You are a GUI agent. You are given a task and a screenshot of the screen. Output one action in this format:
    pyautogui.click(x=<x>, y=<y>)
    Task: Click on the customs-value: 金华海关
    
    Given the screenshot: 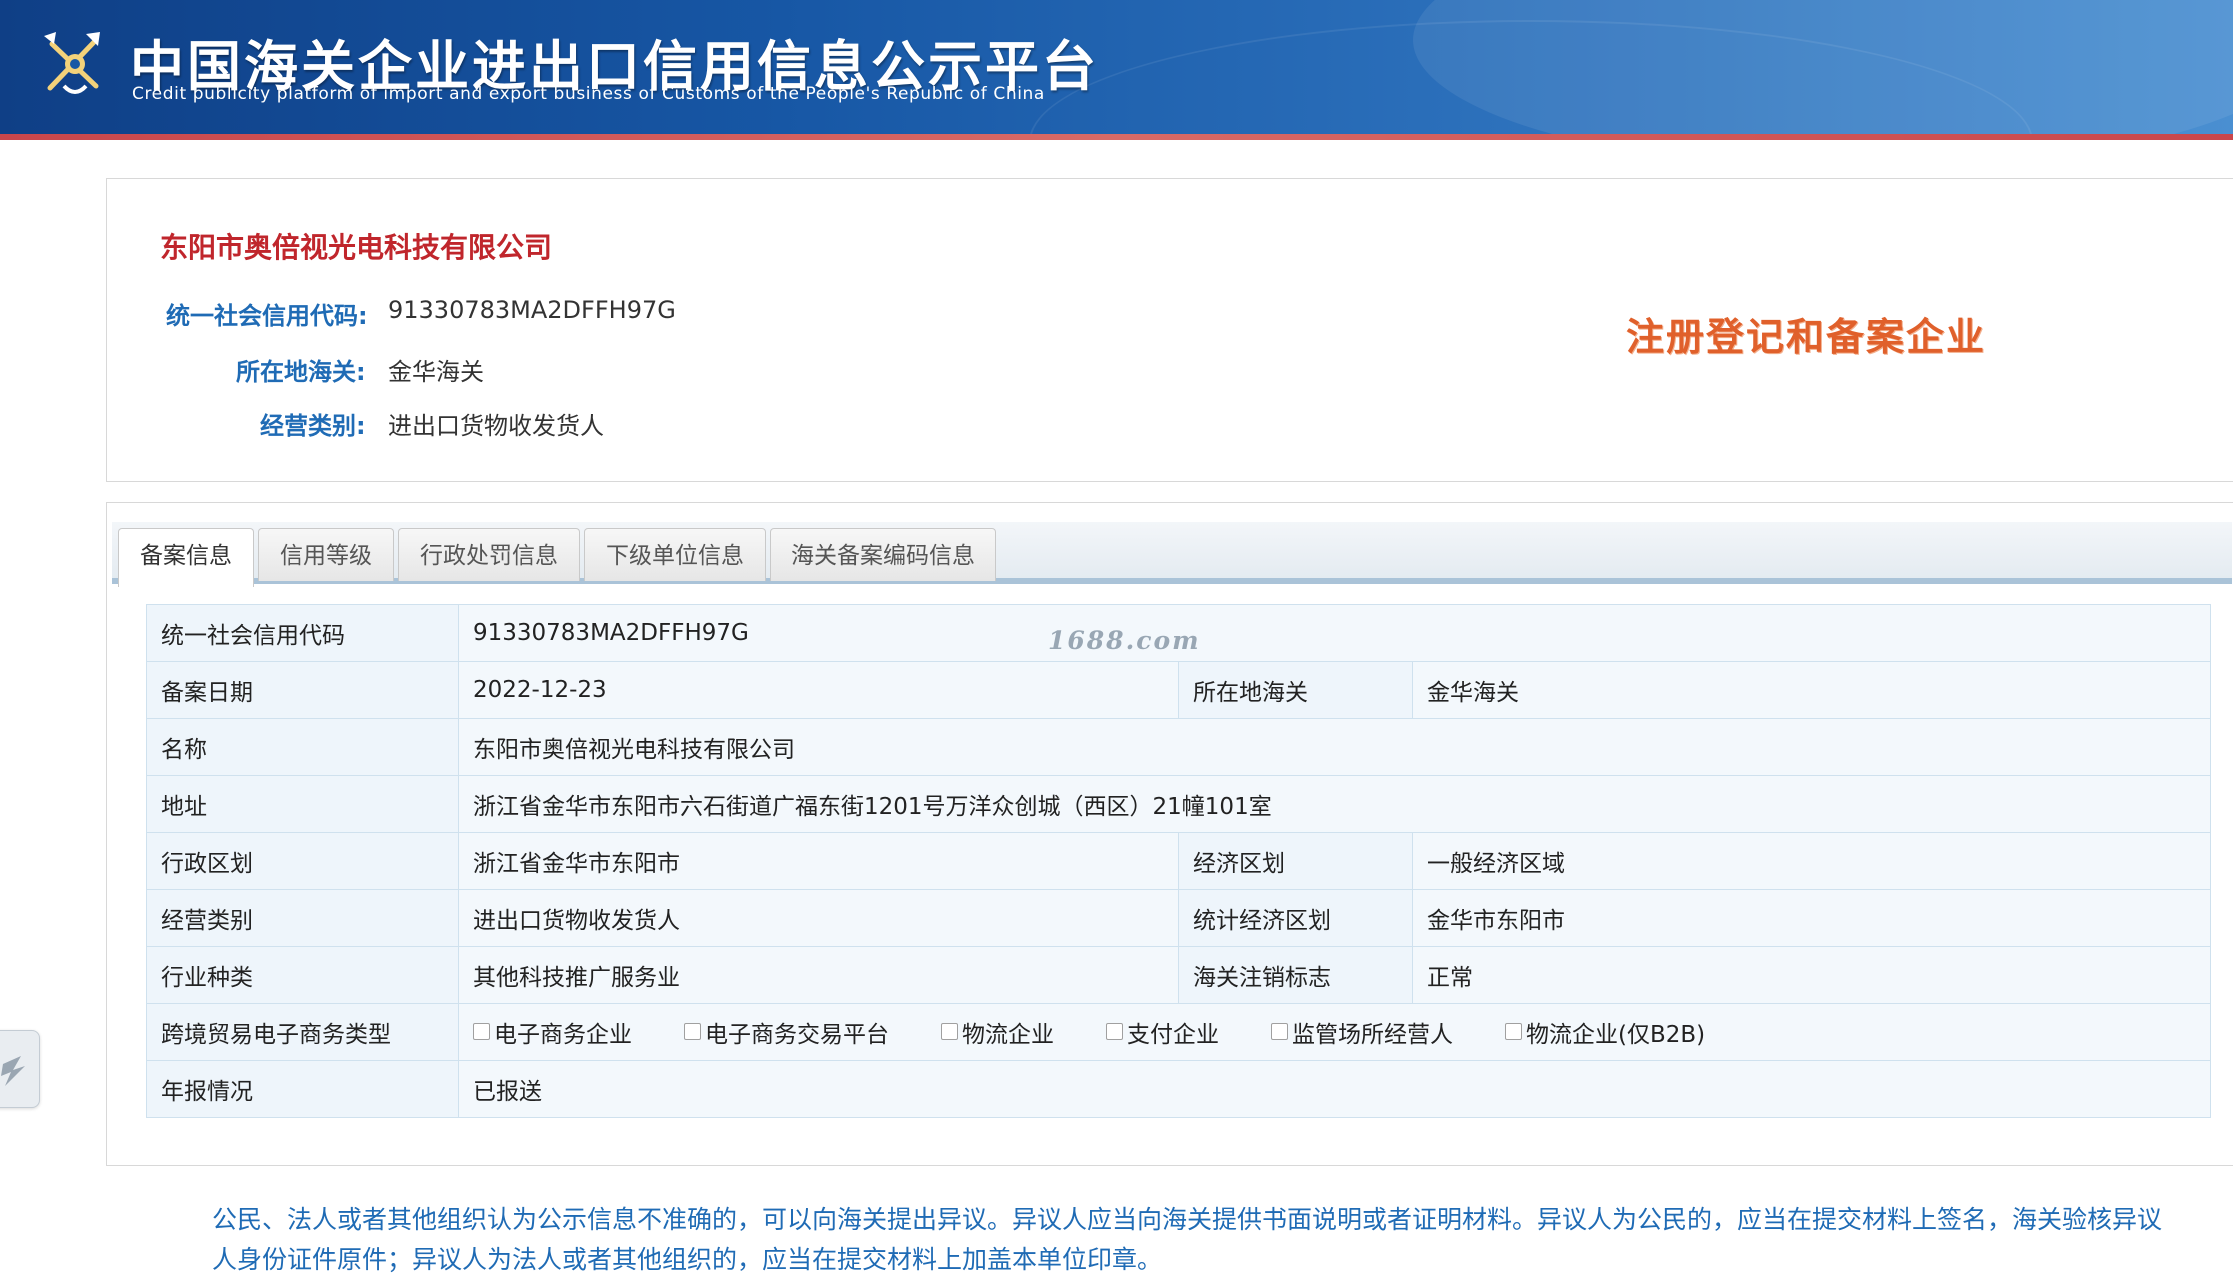 What is the action you would take?
    pyautogui.click(x=1811, y=690)
    